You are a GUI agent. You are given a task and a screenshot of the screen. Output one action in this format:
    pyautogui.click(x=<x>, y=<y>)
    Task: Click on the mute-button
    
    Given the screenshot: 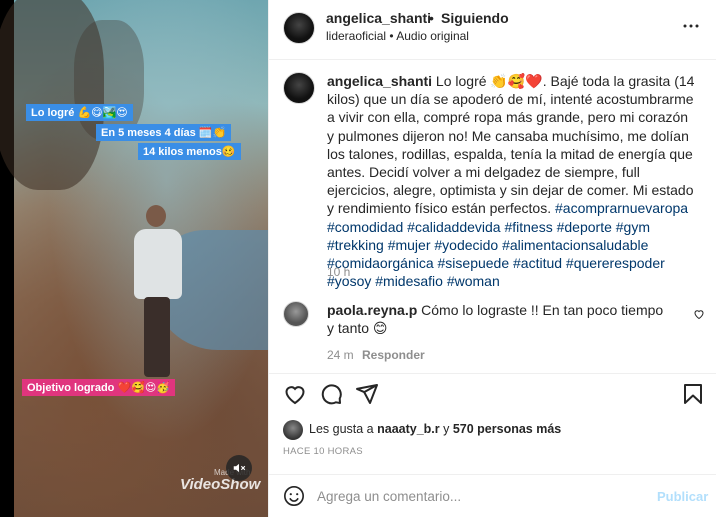 What is the action you would take?
    pyautogui.click(x=239, y=468)
    